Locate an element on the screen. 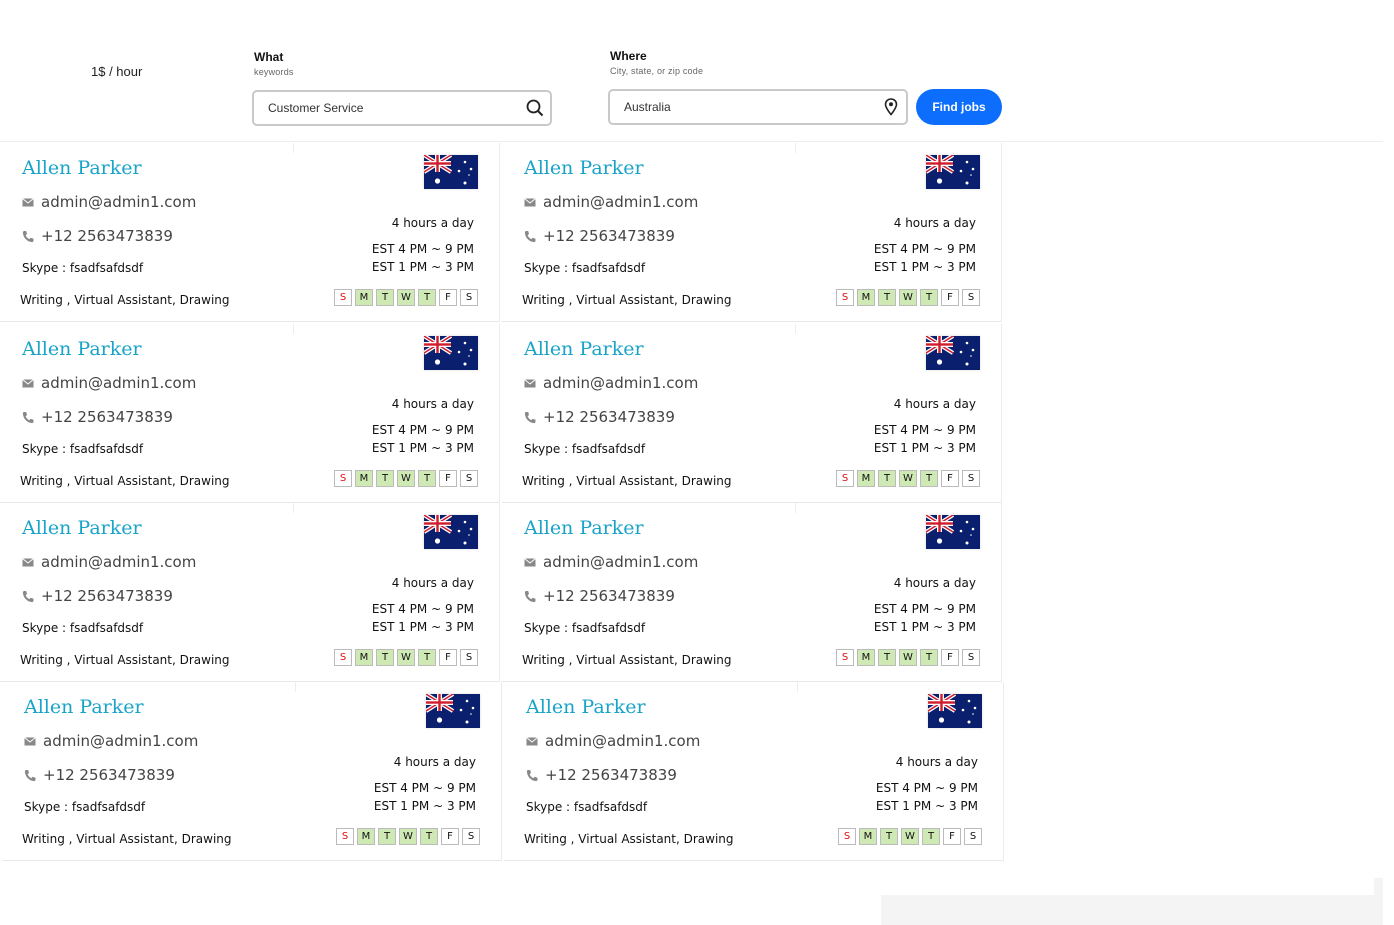  what-input is located at coordinates (387, 108).